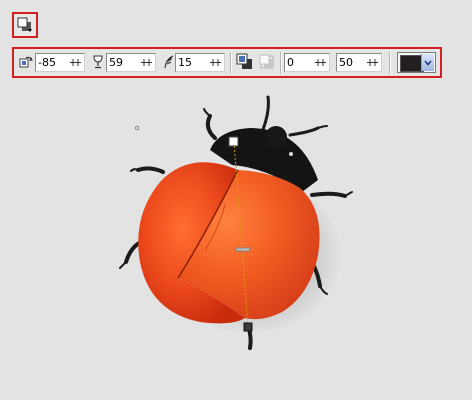 The image size is (472, 400). I want to click on offset-field, so click(307, 62).